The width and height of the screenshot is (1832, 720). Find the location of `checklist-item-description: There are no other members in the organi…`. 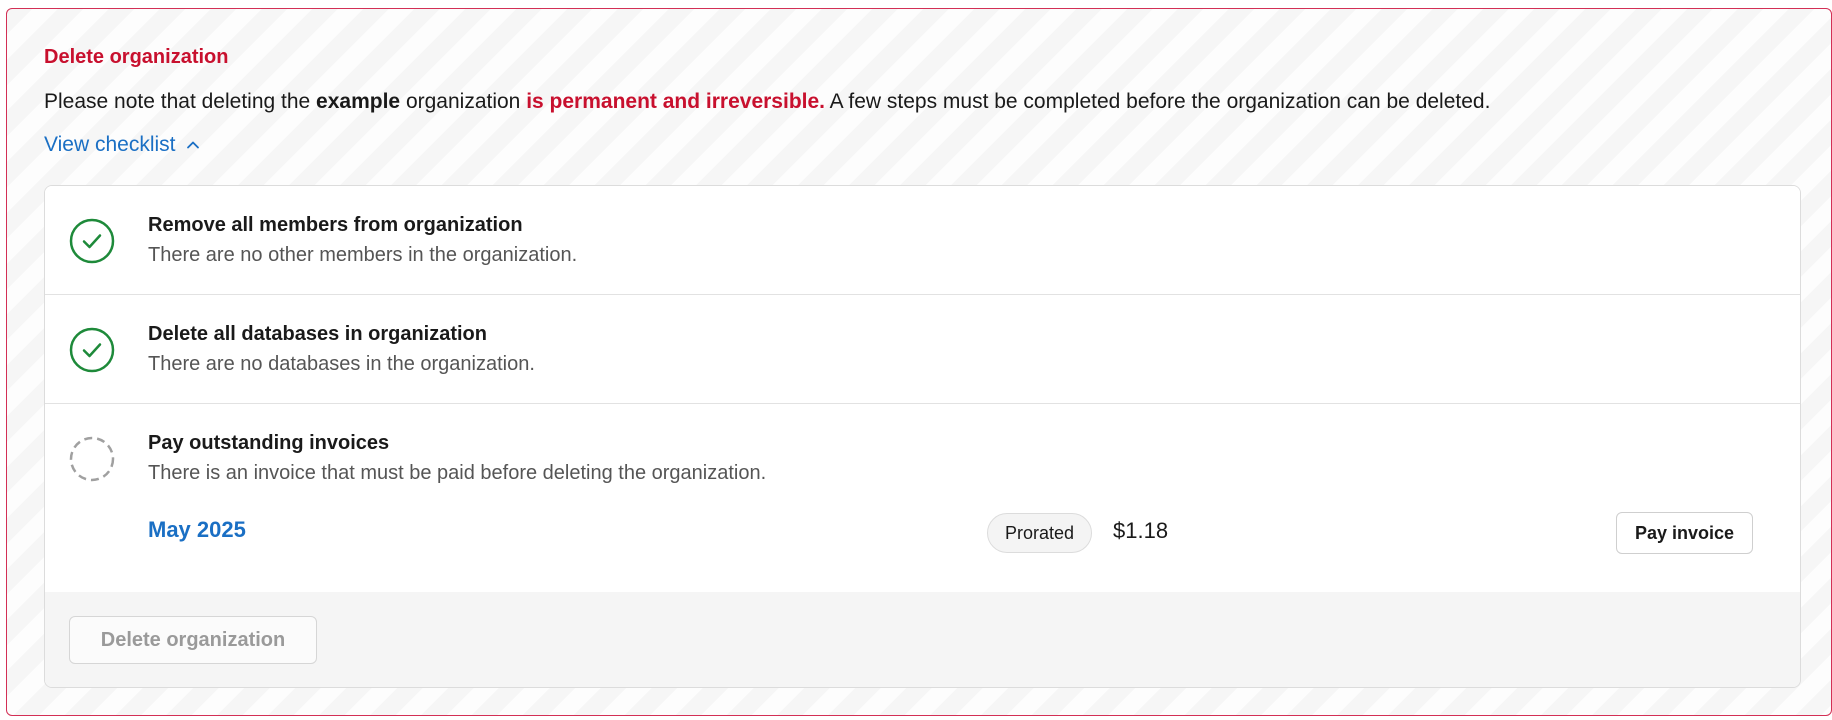

checklist-item-description: There are no other members in the organi… is located at coordinates (363, 255).